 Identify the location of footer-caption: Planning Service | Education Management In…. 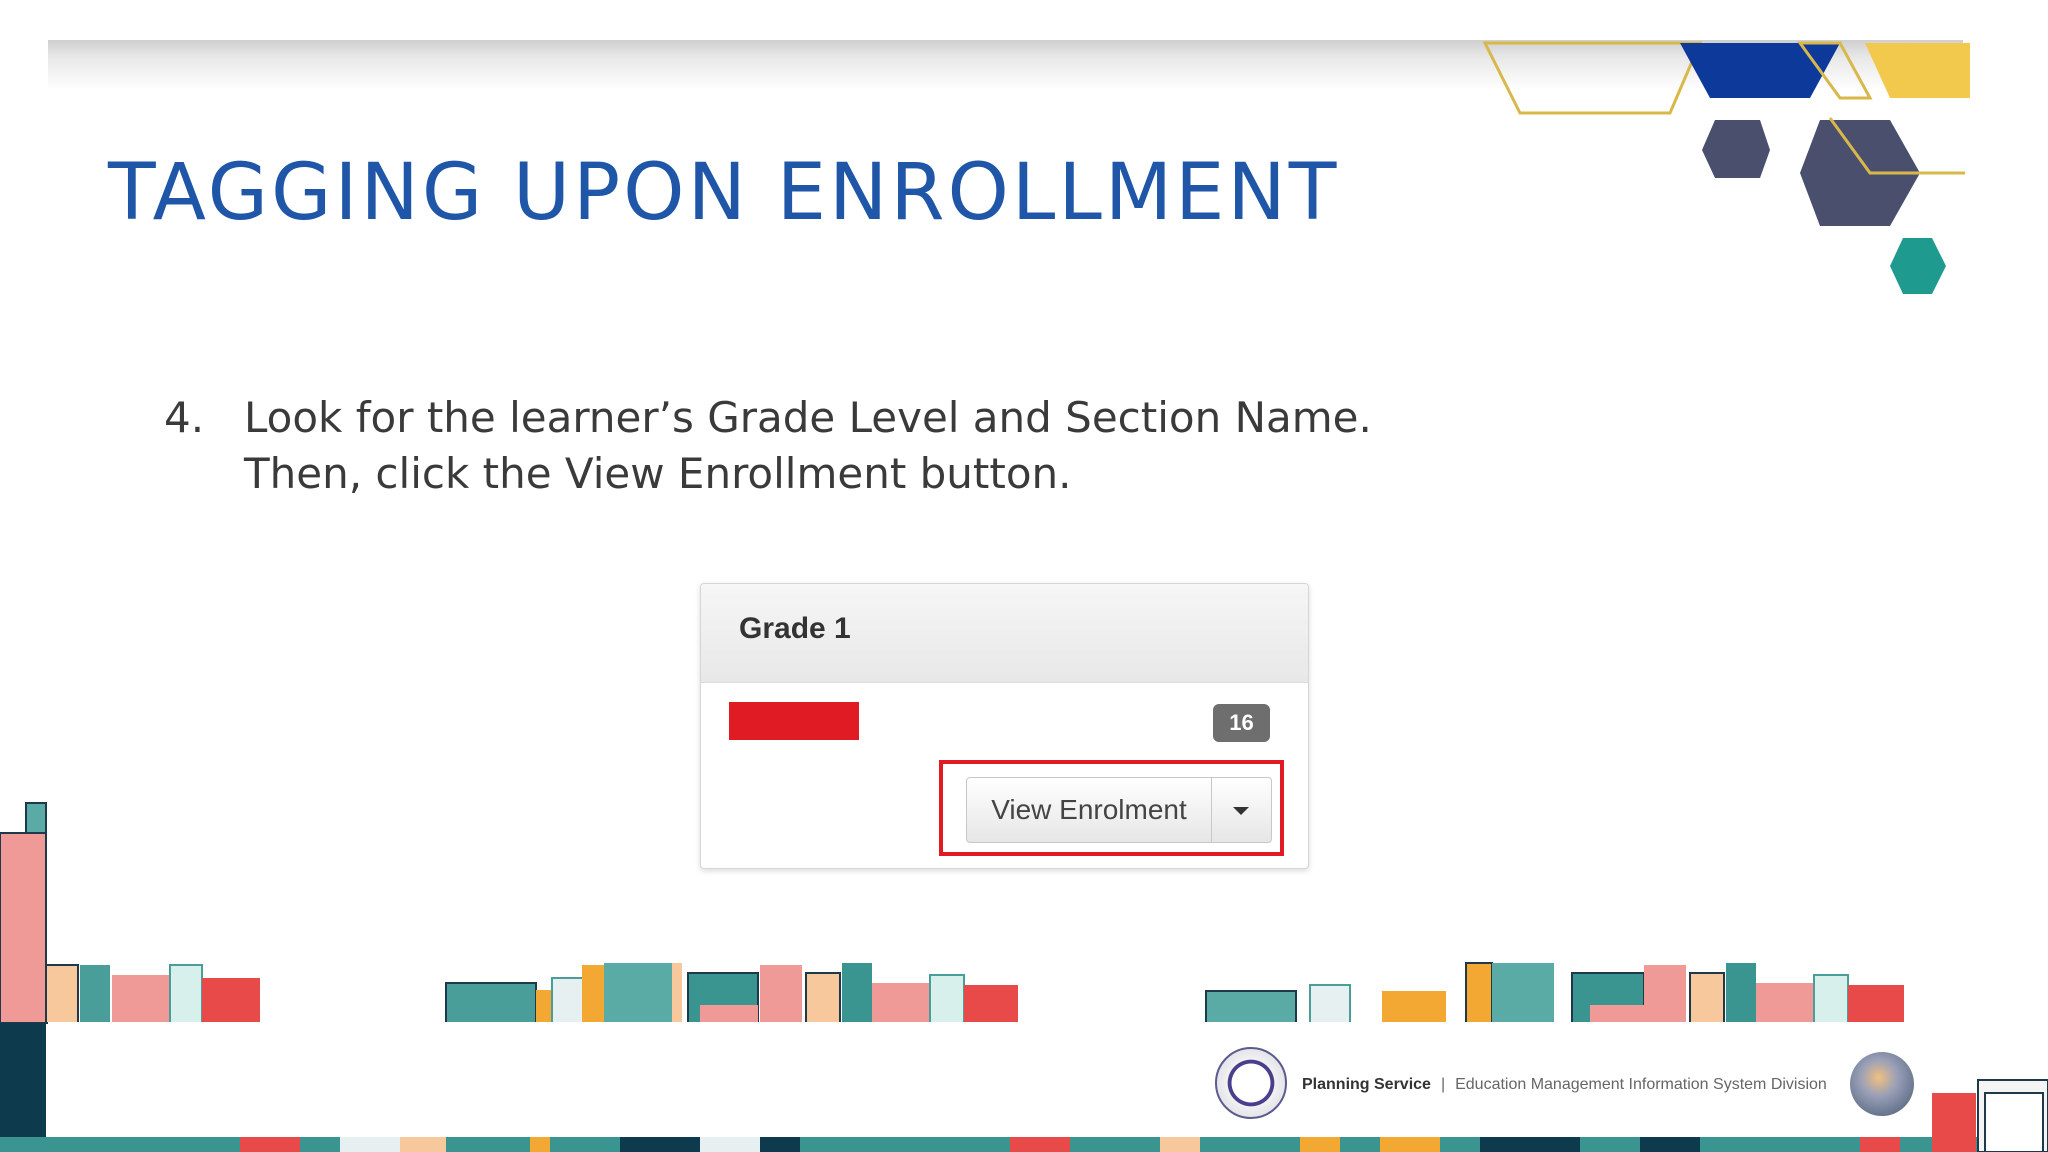
(1564, 1085).